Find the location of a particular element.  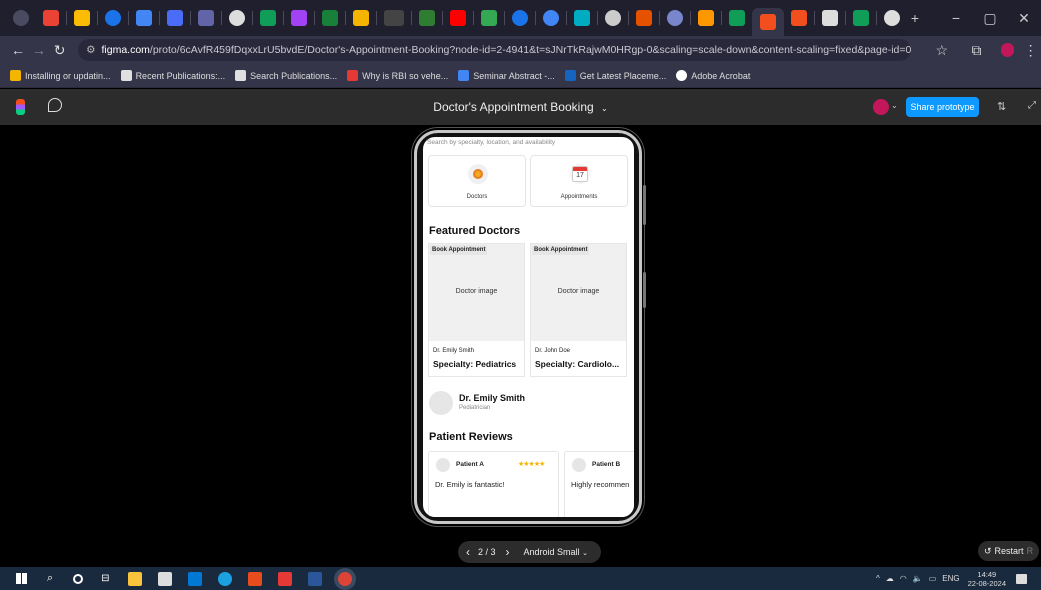

bookmark-star-icon: ☆ is located at coordinates (941, 50).